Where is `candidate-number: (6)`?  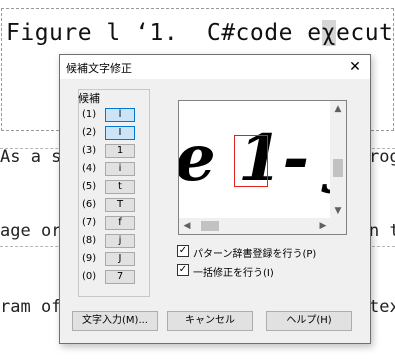 candidate-number: (6) is located at coordinates (89, 204).